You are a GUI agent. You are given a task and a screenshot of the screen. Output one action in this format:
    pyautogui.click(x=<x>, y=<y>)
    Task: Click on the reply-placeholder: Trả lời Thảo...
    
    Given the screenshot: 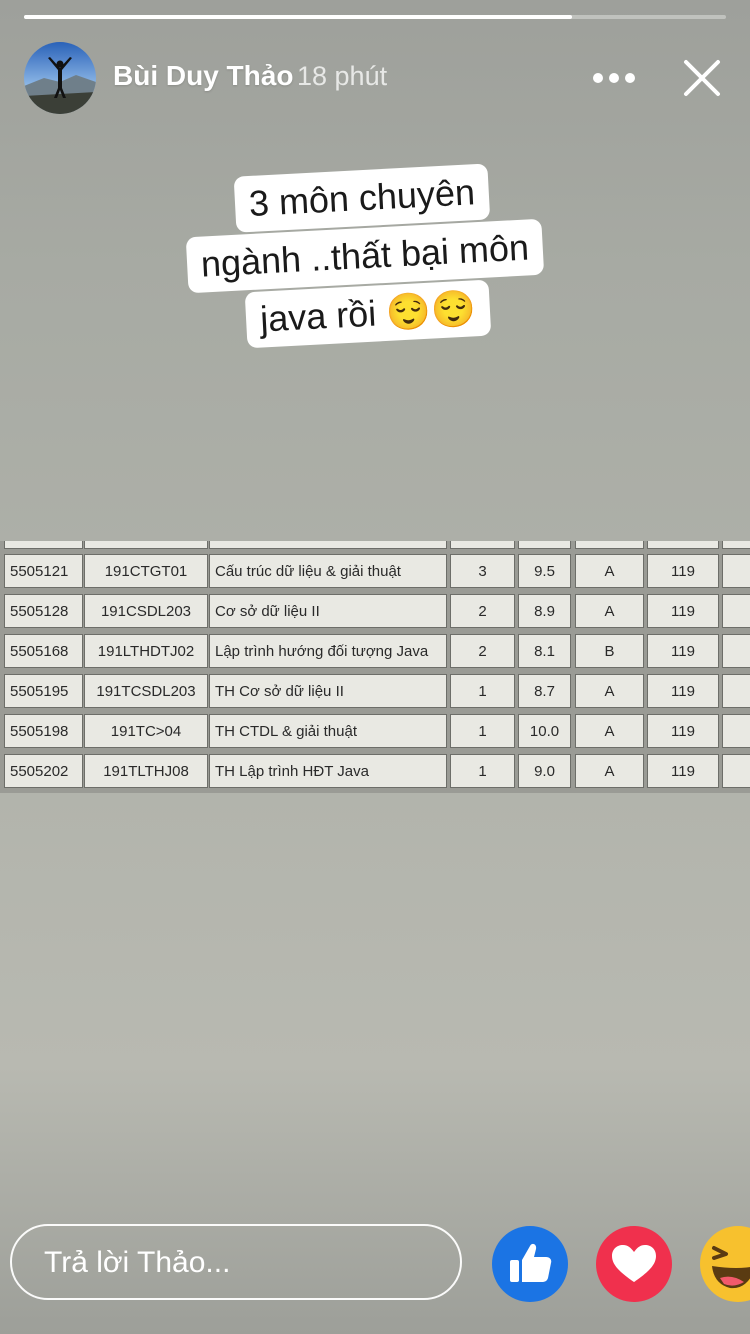 What is the action you would take?
    pyautogui.click(x=137, y=1262)
    